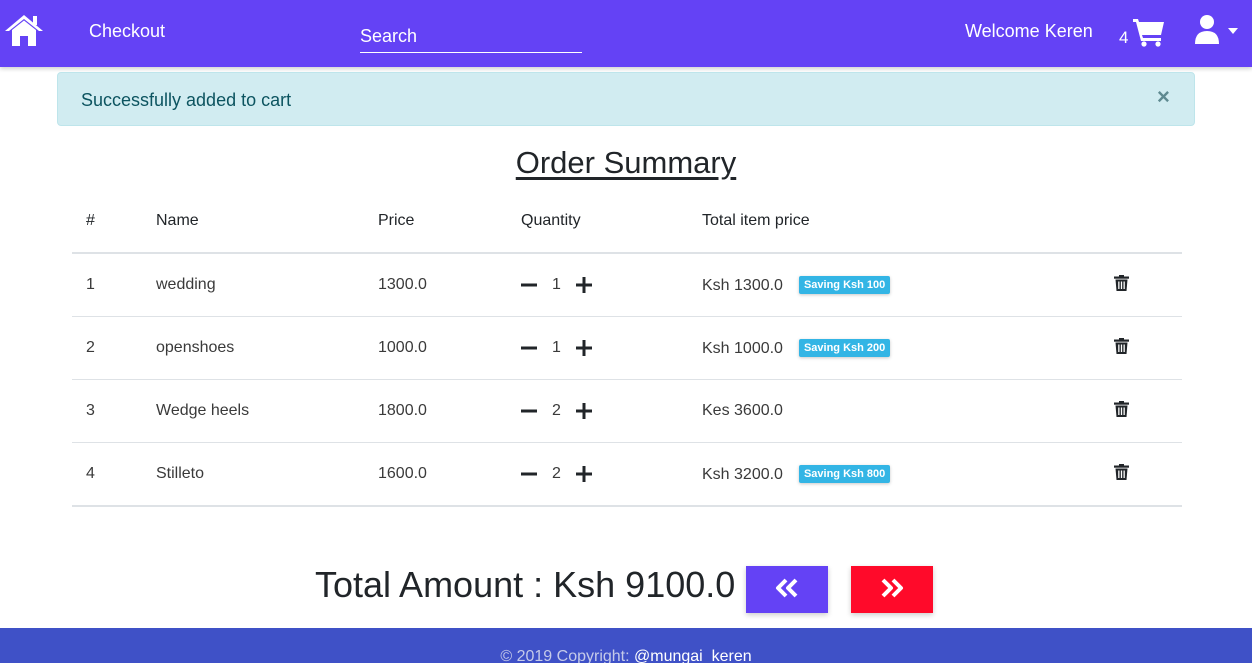 The image size is (1252, 663). I want to click on author-link: @mungai_keren, so click(693, 655).